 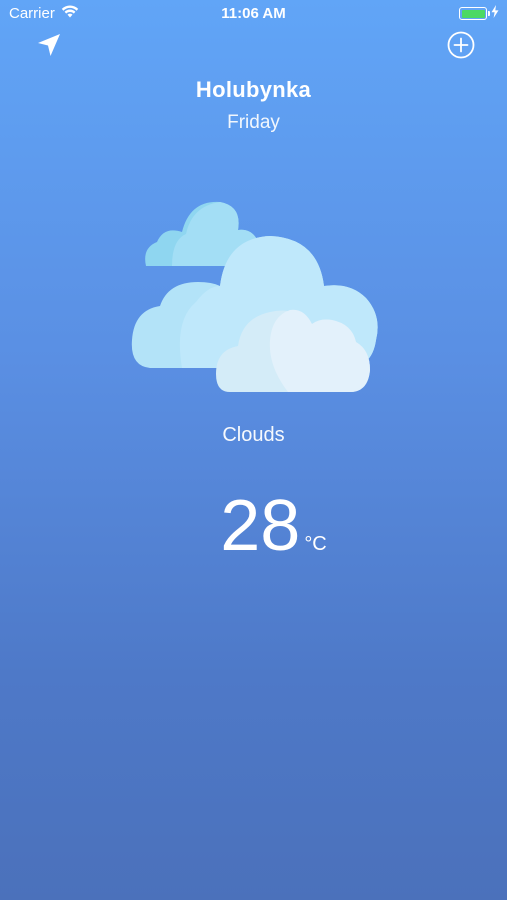 I want to click on battery-fill, so click(x=473, y=13).